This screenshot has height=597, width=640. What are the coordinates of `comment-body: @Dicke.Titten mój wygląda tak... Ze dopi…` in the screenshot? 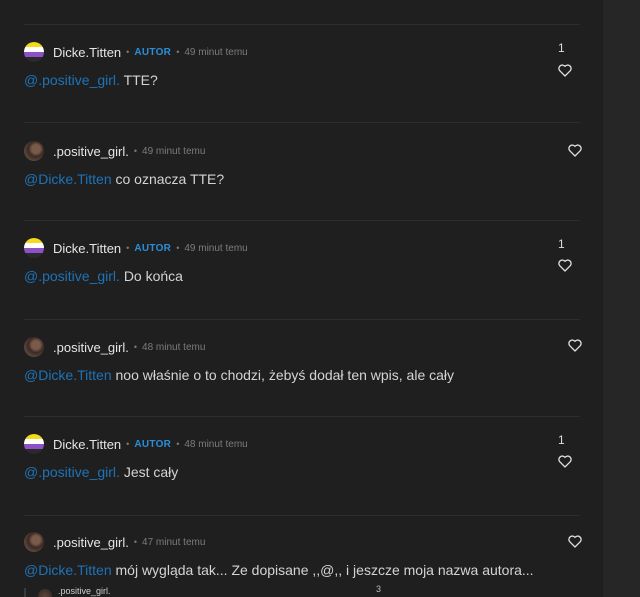 It's located at (279, 570).